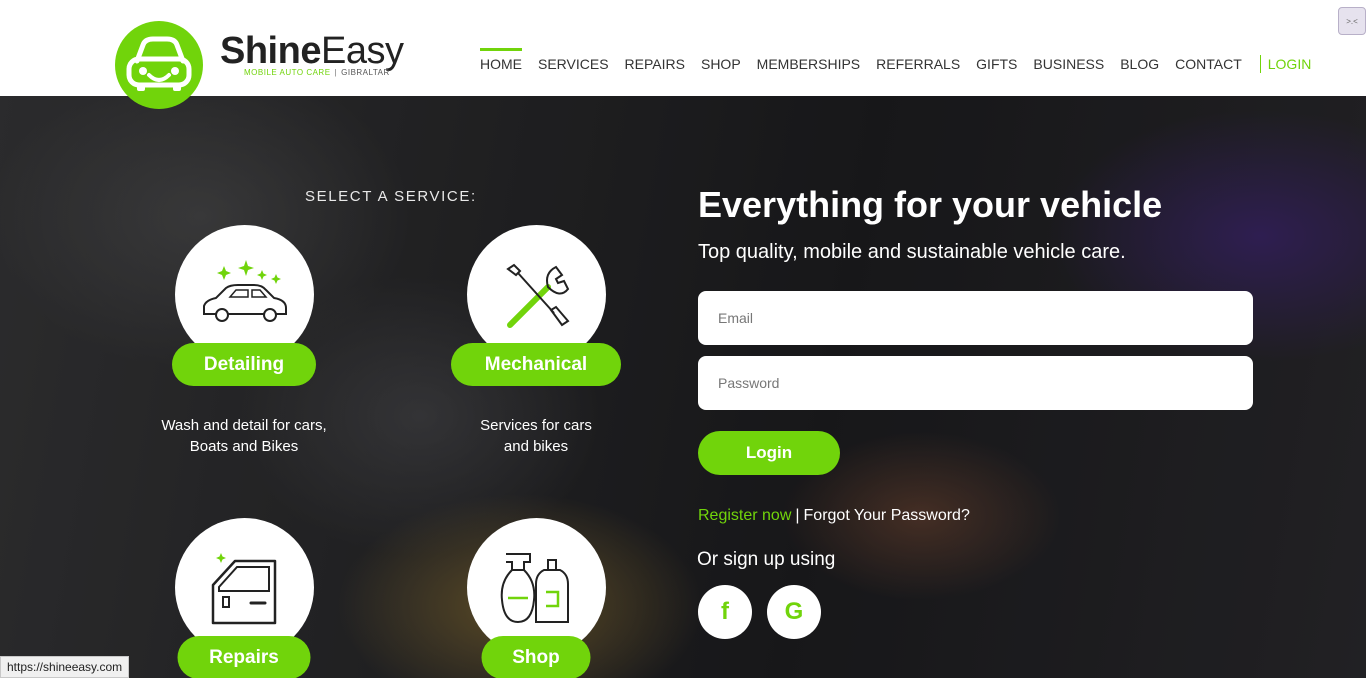 Image resolution: width=1366 pixels, height=678 pixels. What do you see at coordinates (536, 364) in the screenshot?
I see `service-mechanical-button: Mechanical` at bounding box center [536, 364].